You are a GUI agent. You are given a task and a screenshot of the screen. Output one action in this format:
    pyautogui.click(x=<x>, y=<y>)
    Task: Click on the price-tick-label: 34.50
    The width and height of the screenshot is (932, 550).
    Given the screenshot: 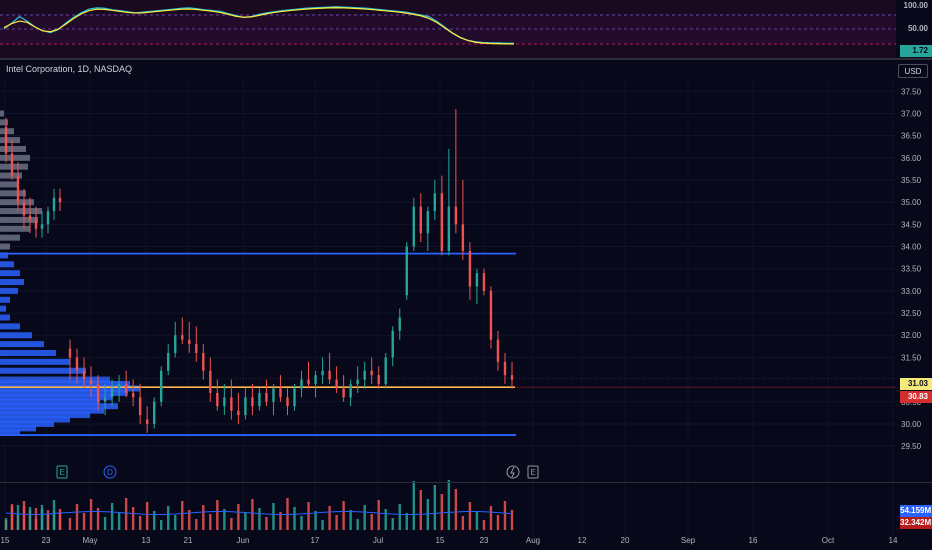 What is the action you would take?
    pyautogui.click(x=911, y=224)
    